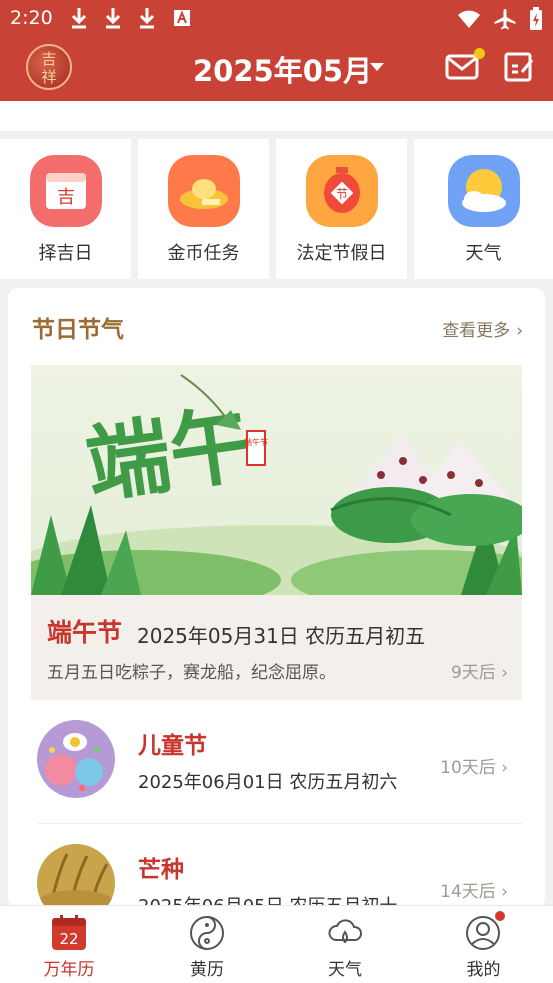 The image size is (553, 983). I want to click on wifi-icon, so click(469, 19).